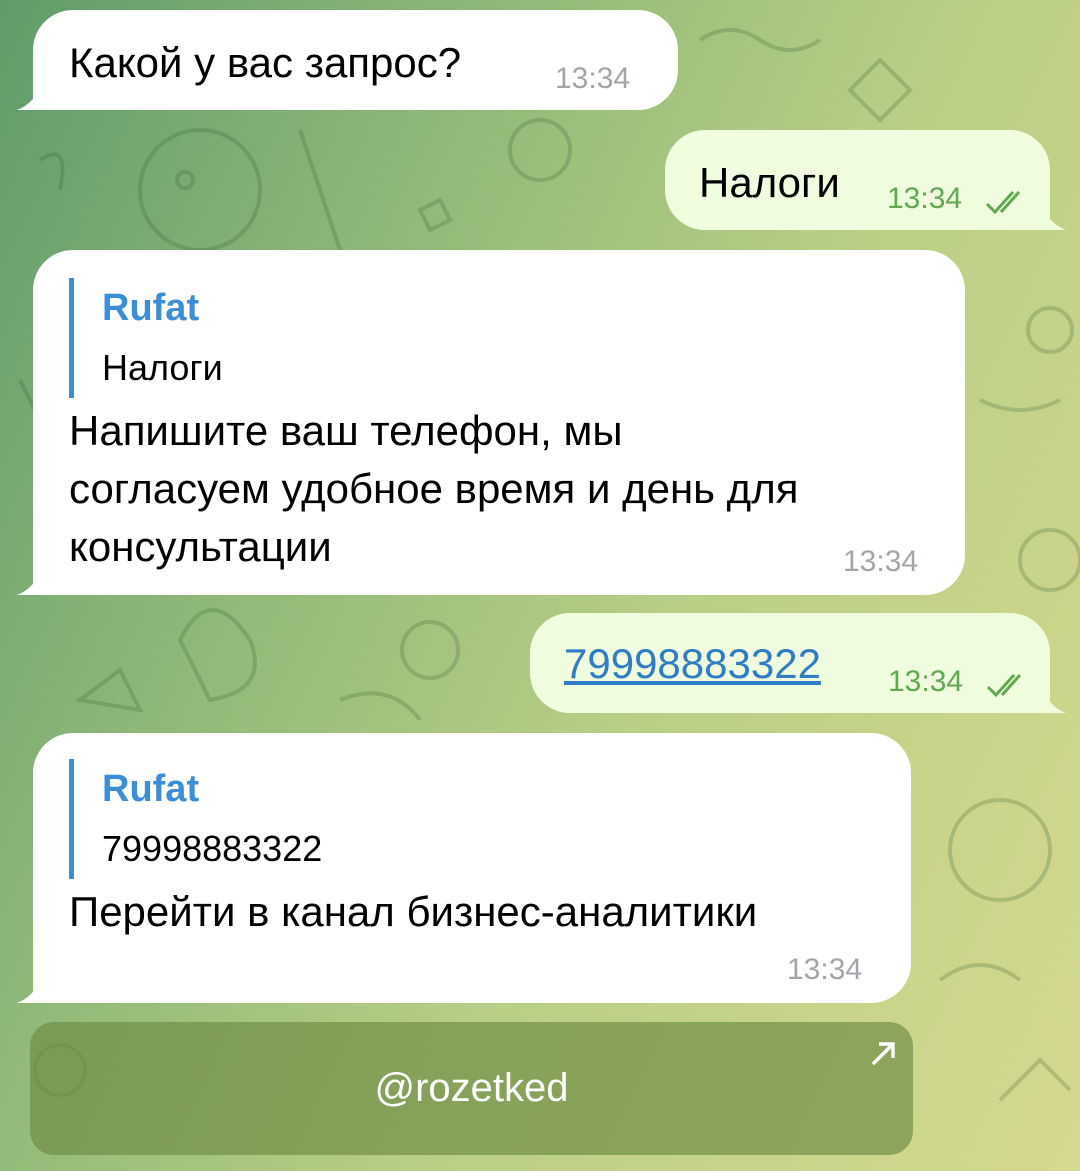 This screenshot has width=1080, height=1171. I want to click on reply-quote: Rufat 79998883322, so click(195, 819).